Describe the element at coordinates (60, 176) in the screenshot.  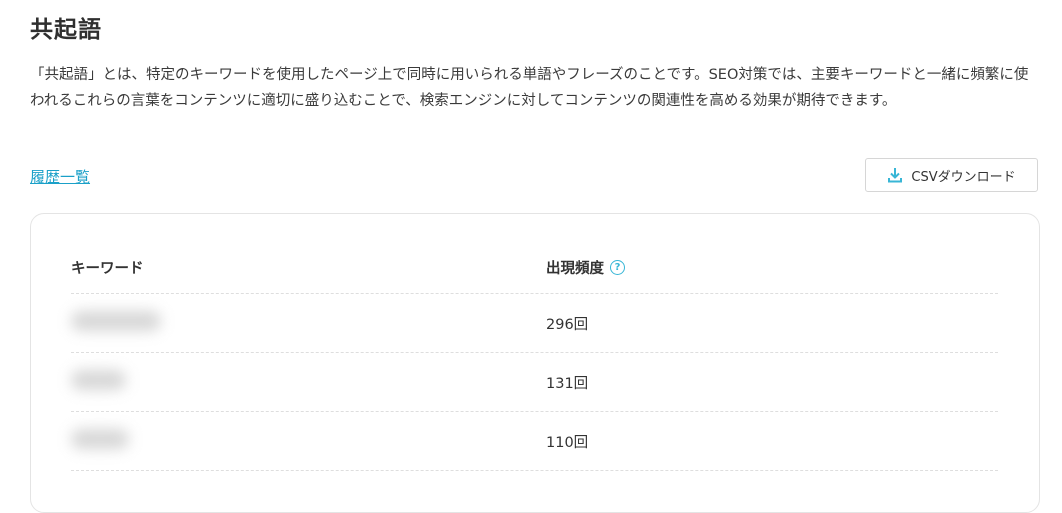
I see `history-link: 履歴一覧` at that location.